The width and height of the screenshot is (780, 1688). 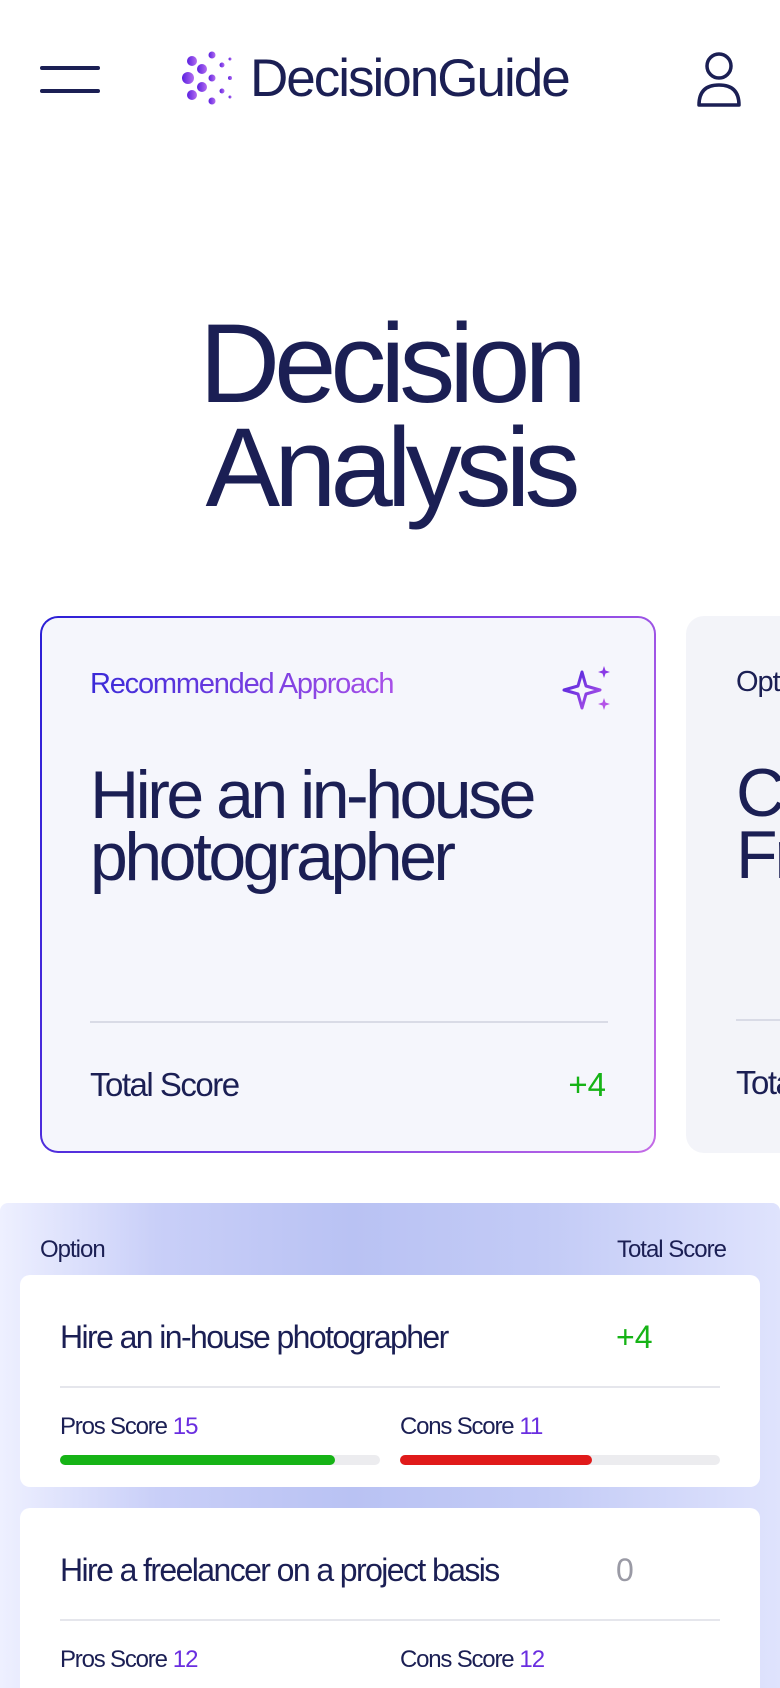 I want to click on card-label: Recommended Approach, so click(x=242, y=684).